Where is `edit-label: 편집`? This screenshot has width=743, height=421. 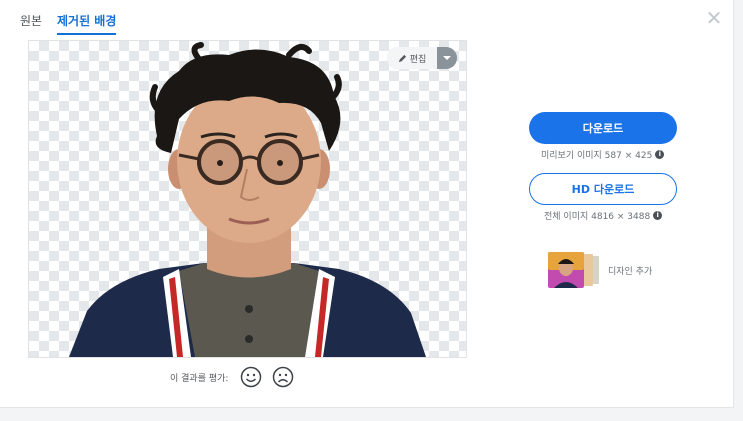 edit-label: 편집 is located at coordinates (418, 59).